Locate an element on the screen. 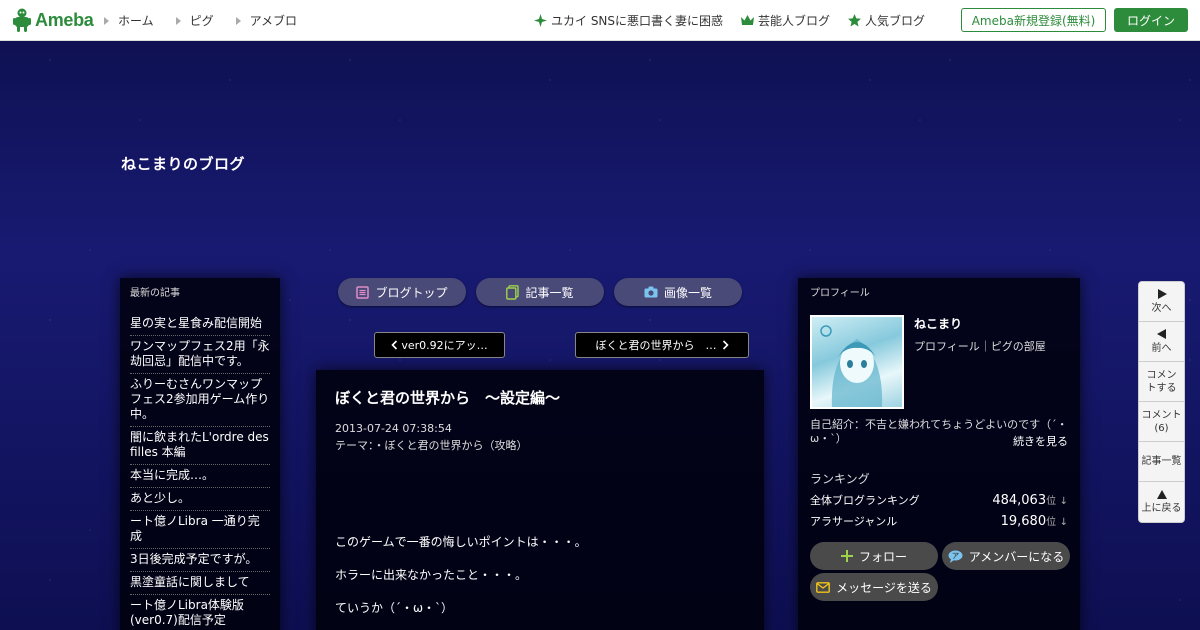 The height and width of the screenshot is (630, 1200). article-link: 3日後完成予定ですが。 is located at coordinates (200, 560).